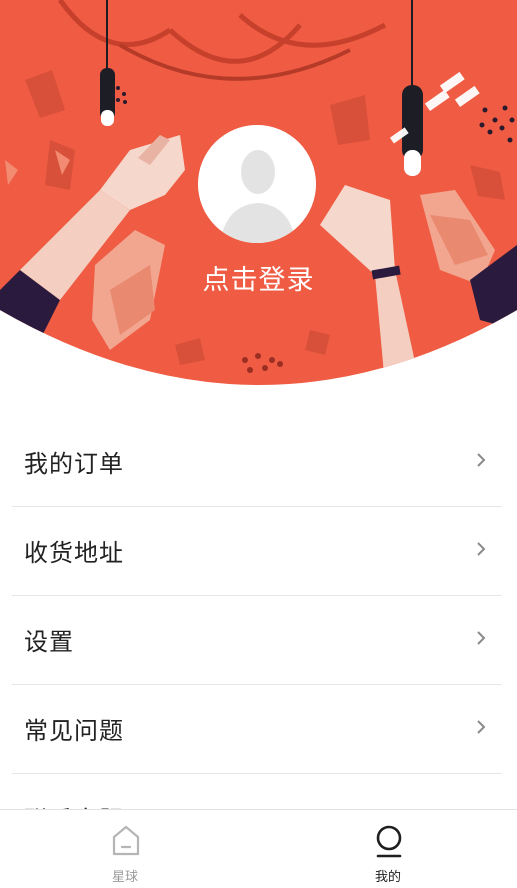  I want to click on login-link: 点击登录, so click(258, 277).